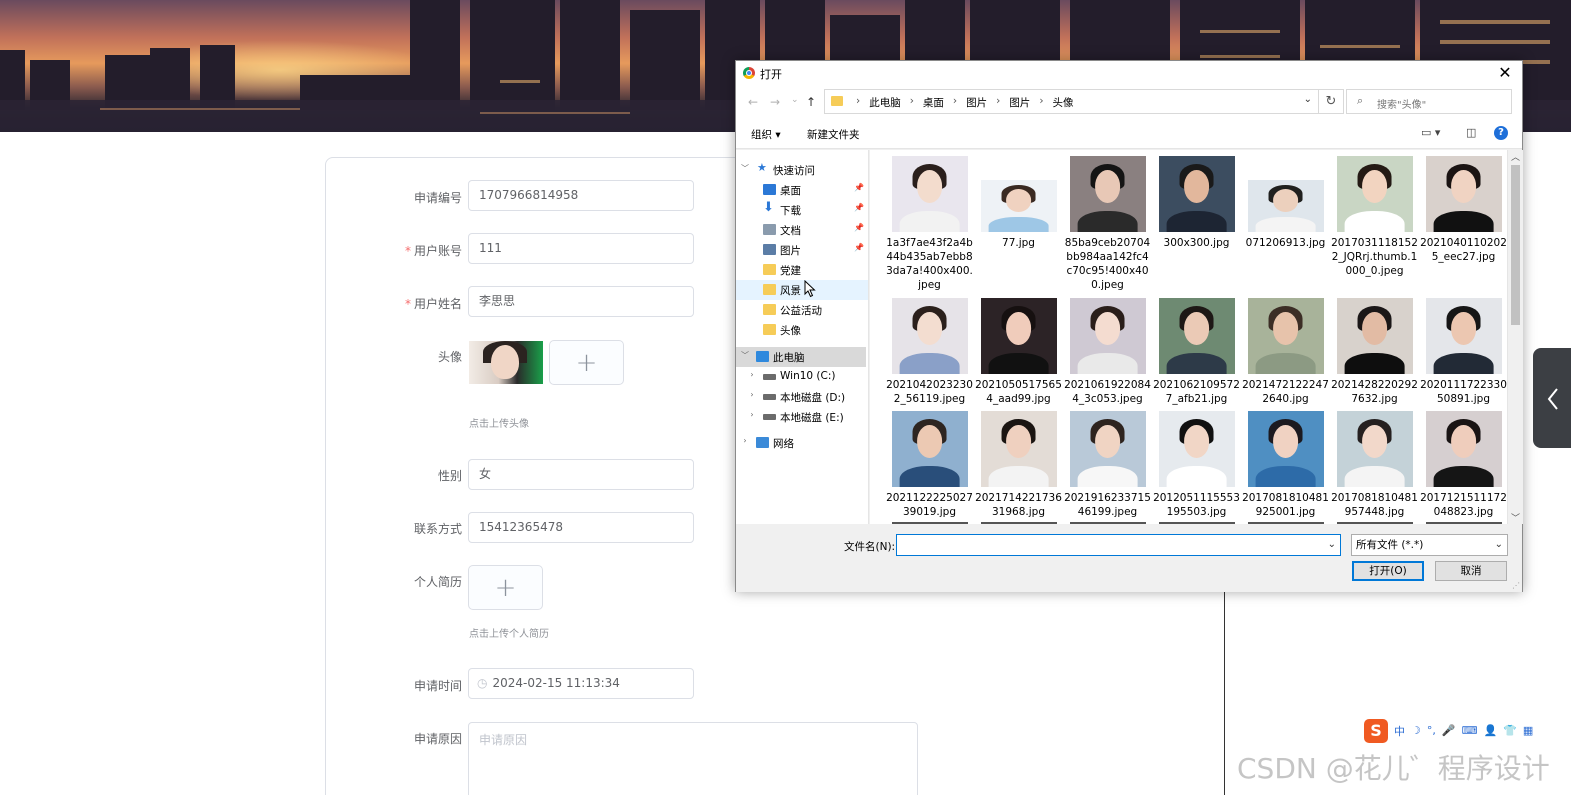  What do you see at coordinates (1416, 730) in the screenshot?
I see `moon-icon: ☽` at bounding box center [1416, 730].